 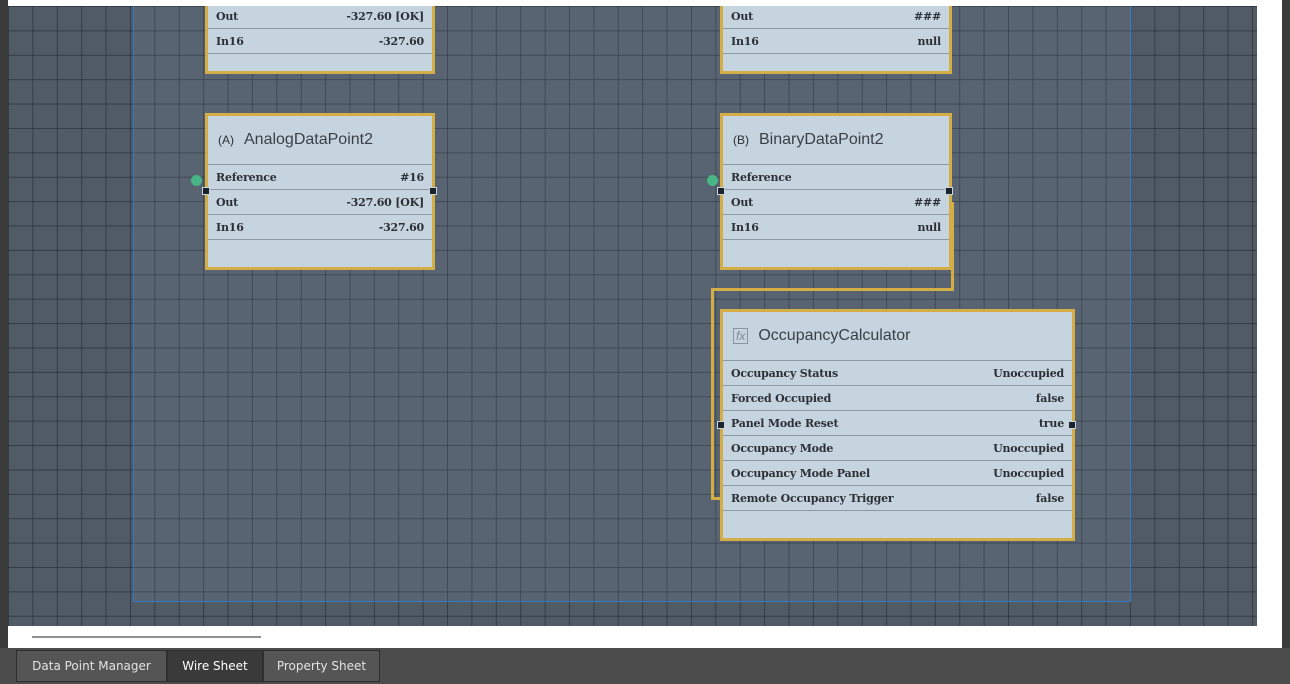 I want to click on node-row: Reference, so click(x=836, y=177).